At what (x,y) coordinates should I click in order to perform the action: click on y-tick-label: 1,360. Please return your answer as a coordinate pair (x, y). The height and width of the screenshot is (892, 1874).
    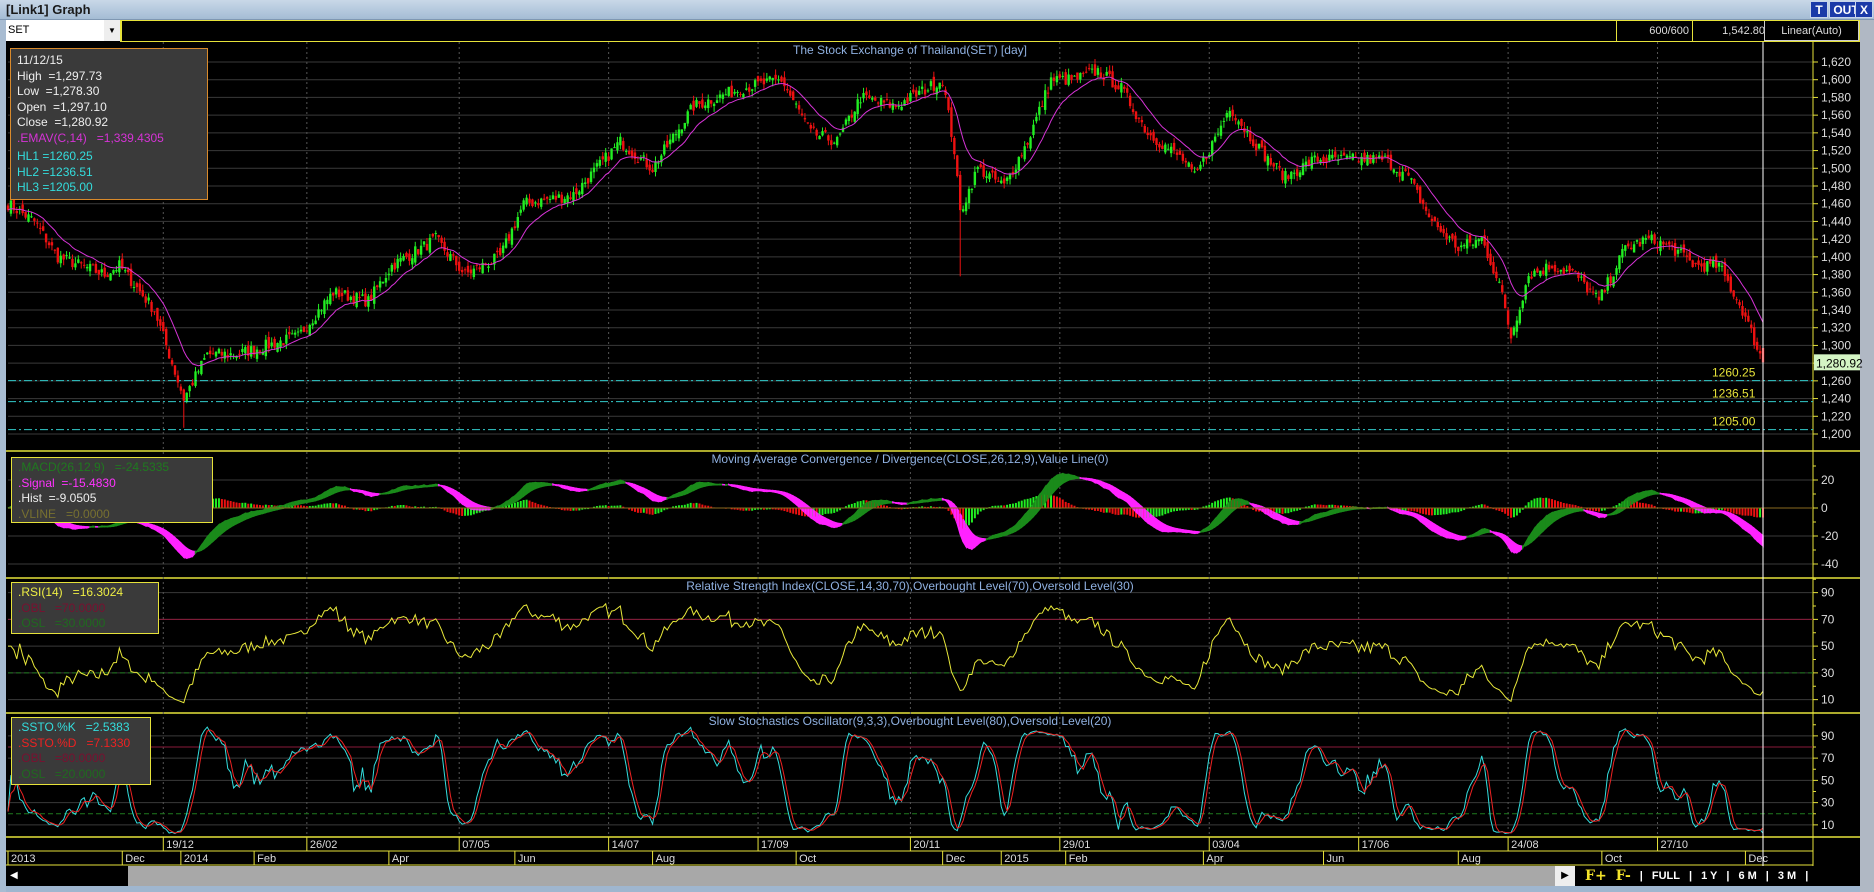
    Looking at the image, I should click on (1836, 292).